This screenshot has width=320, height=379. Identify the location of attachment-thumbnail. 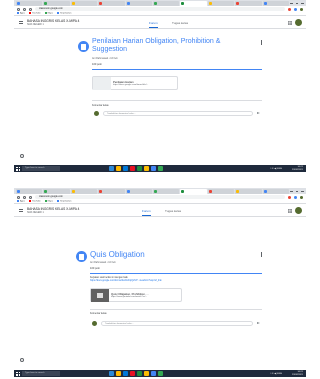
(102, 83).